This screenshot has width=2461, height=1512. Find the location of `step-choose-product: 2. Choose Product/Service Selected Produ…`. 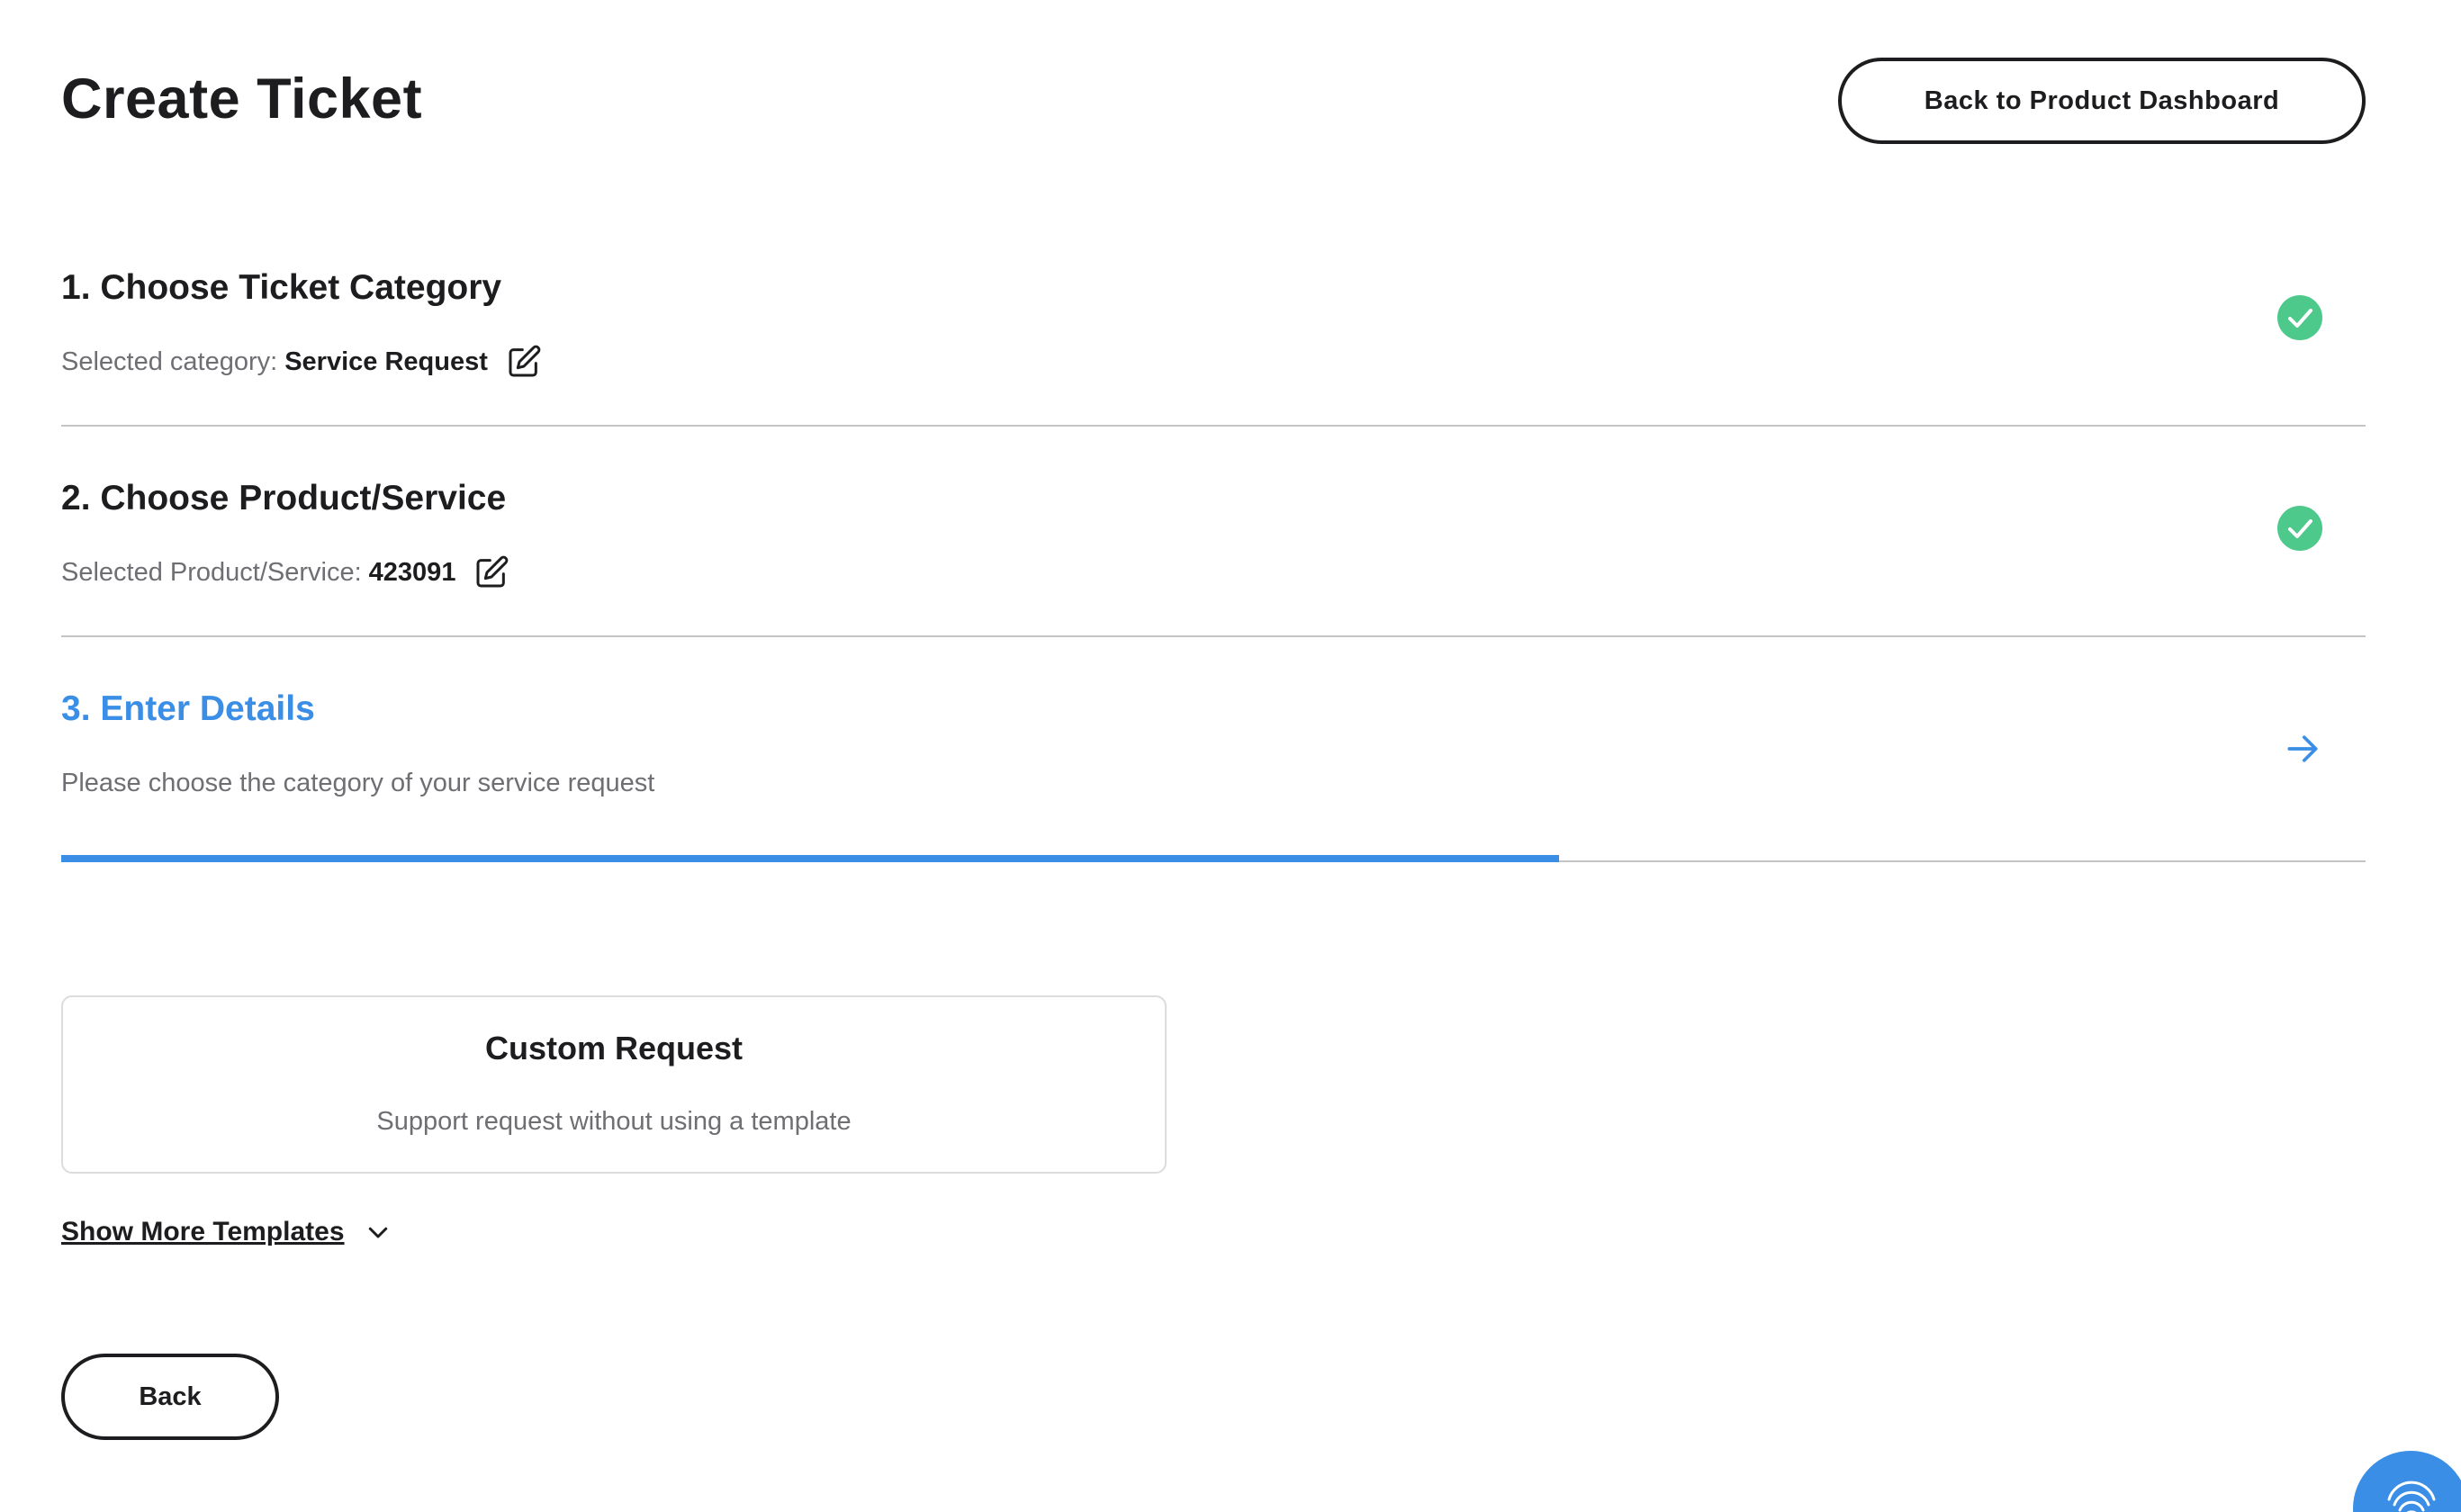

step-choose-product: 2. Choose Product/Service Selected Produ… is located at coordinates (1213, 555).